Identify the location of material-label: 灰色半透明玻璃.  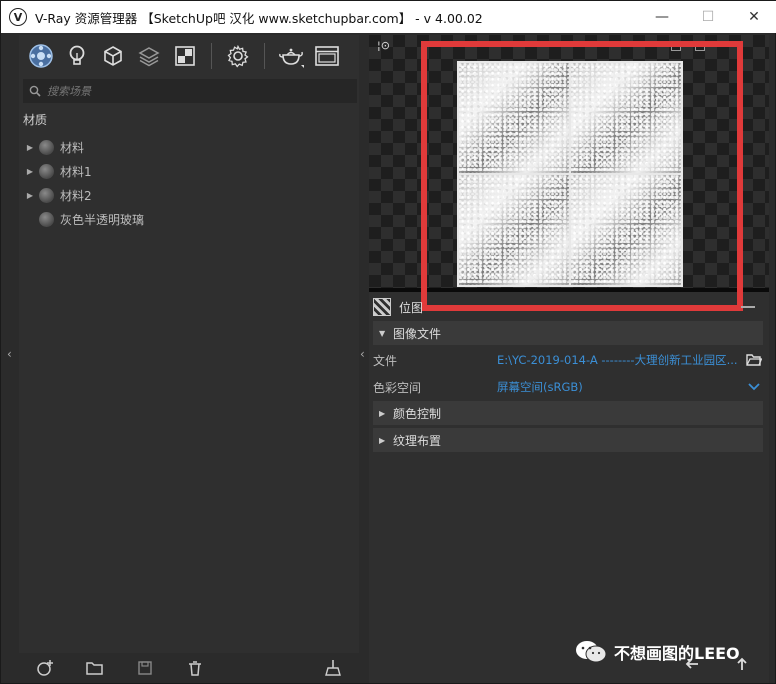
(102, 219).